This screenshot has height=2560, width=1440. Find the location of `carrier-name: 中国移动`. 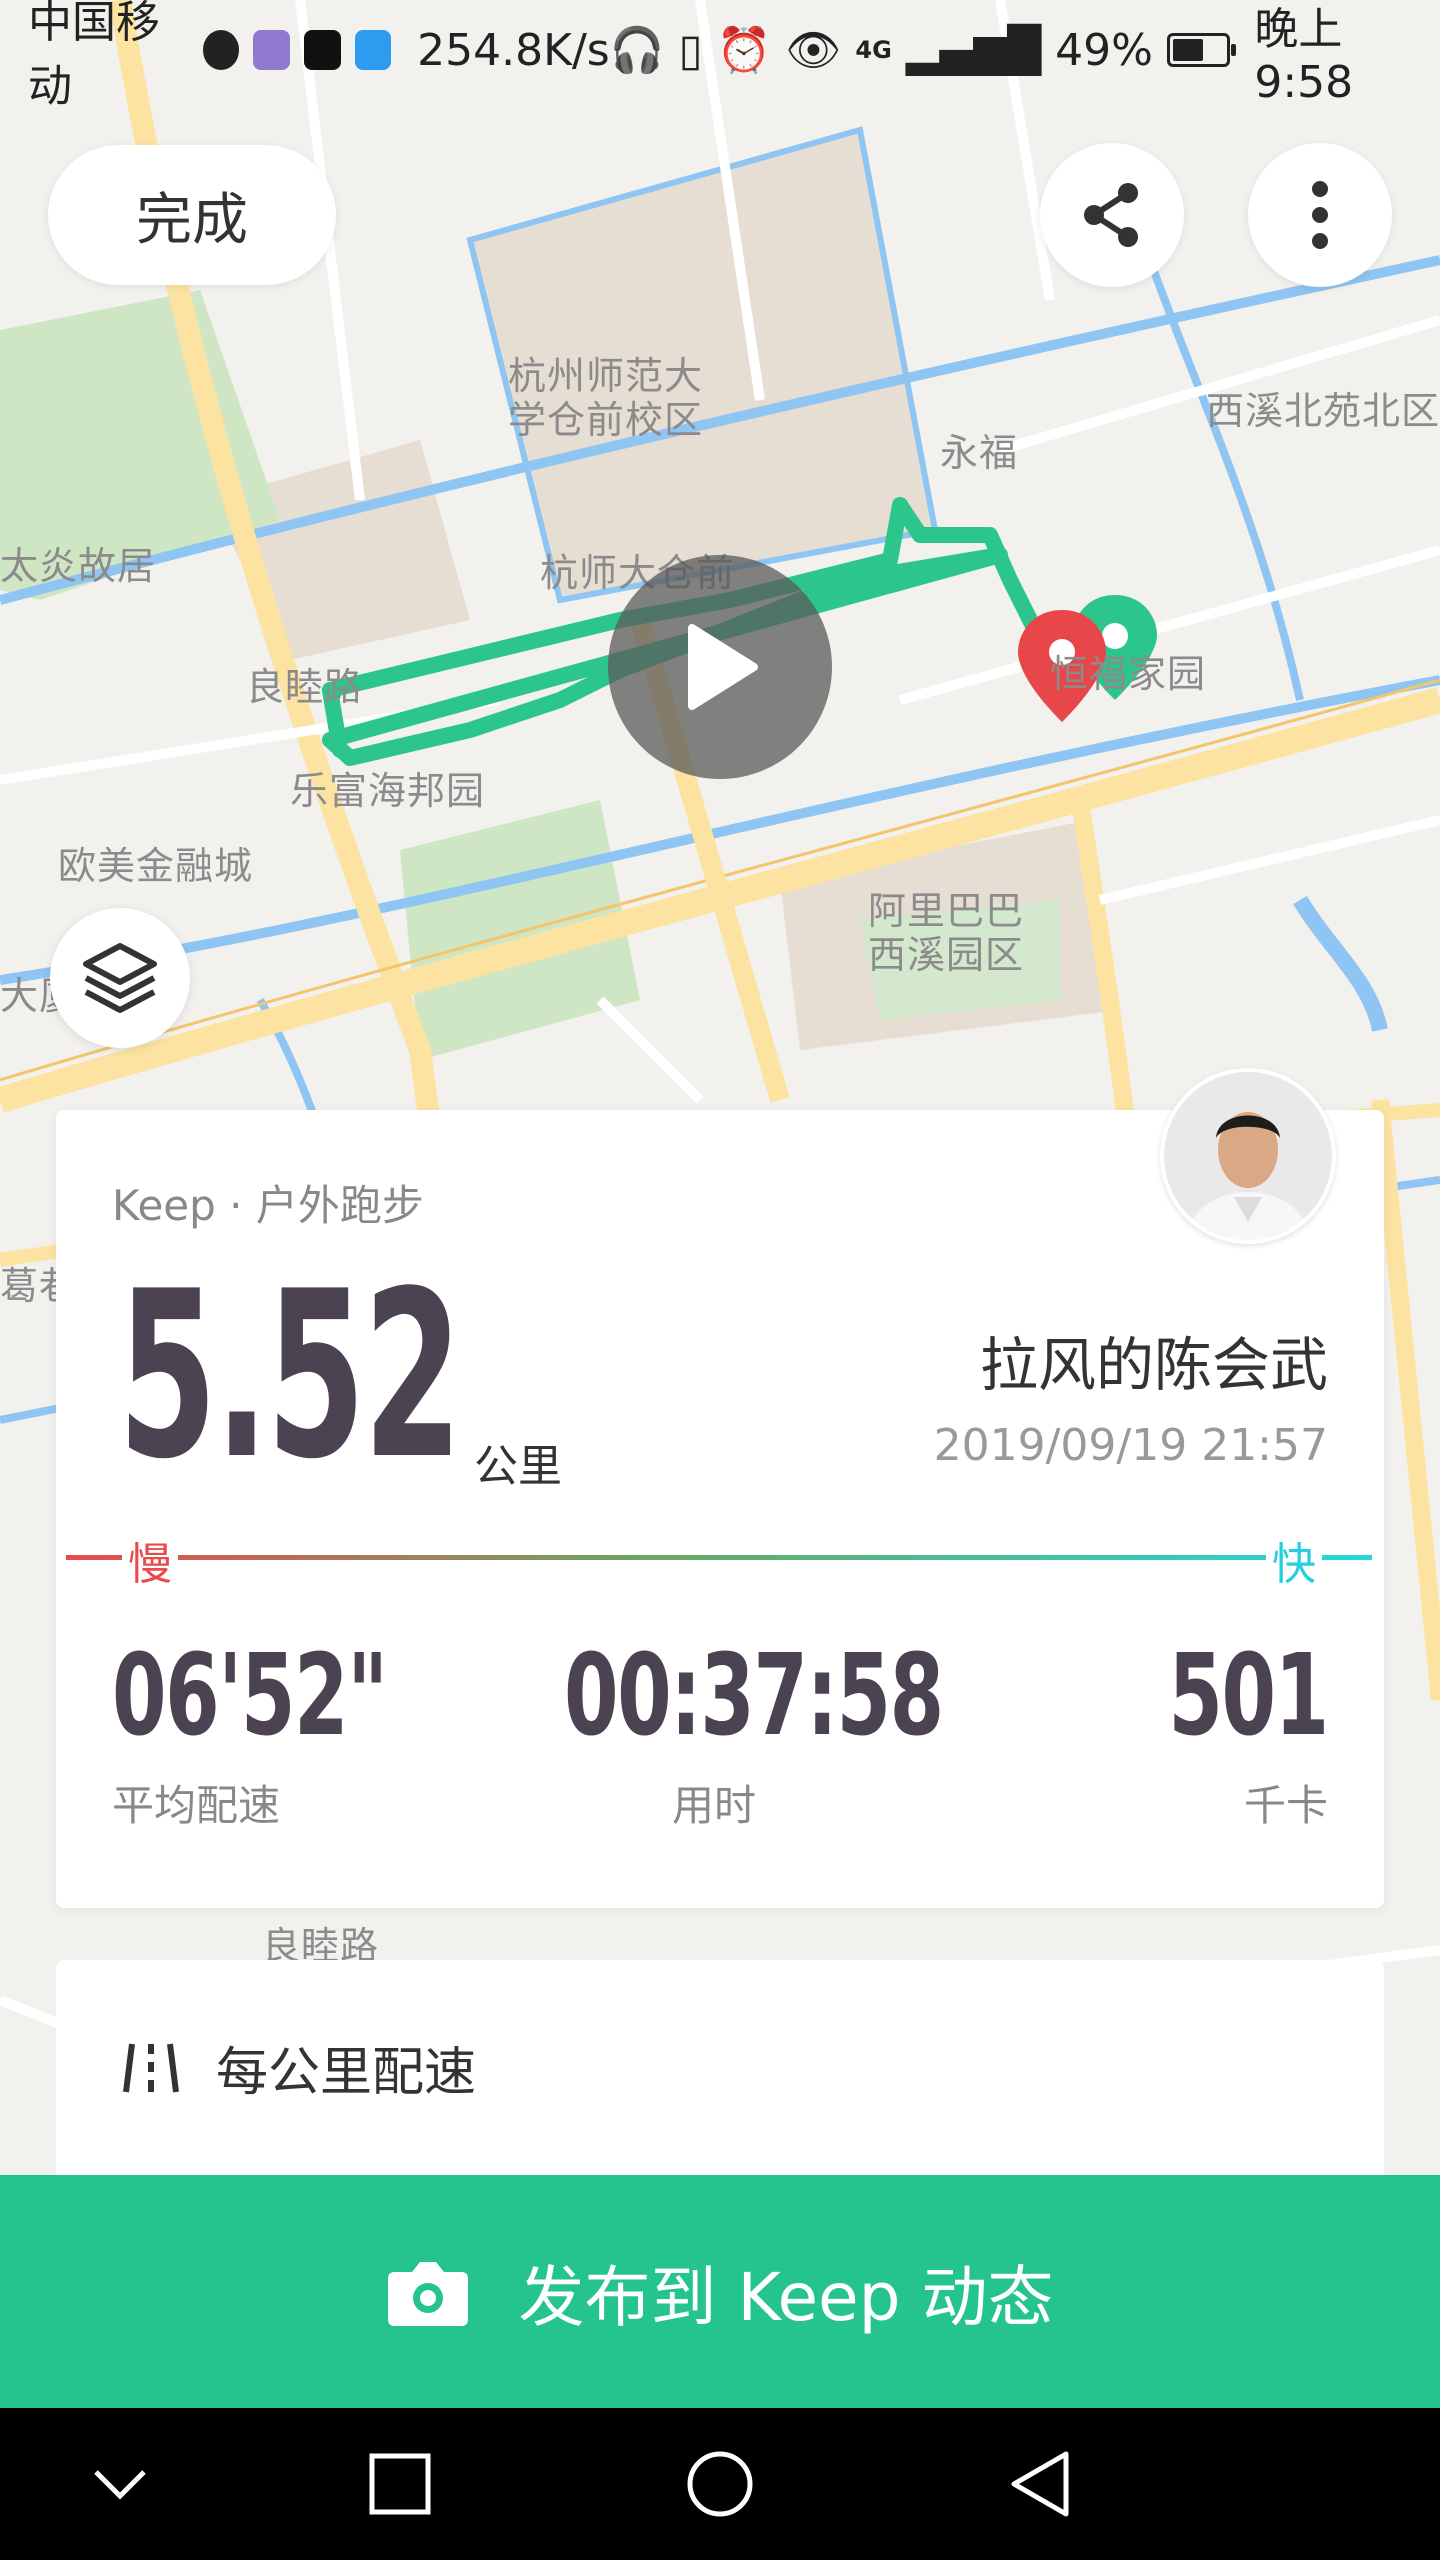

carrier-name: 中国移动 is located at coordinates (94, 56).